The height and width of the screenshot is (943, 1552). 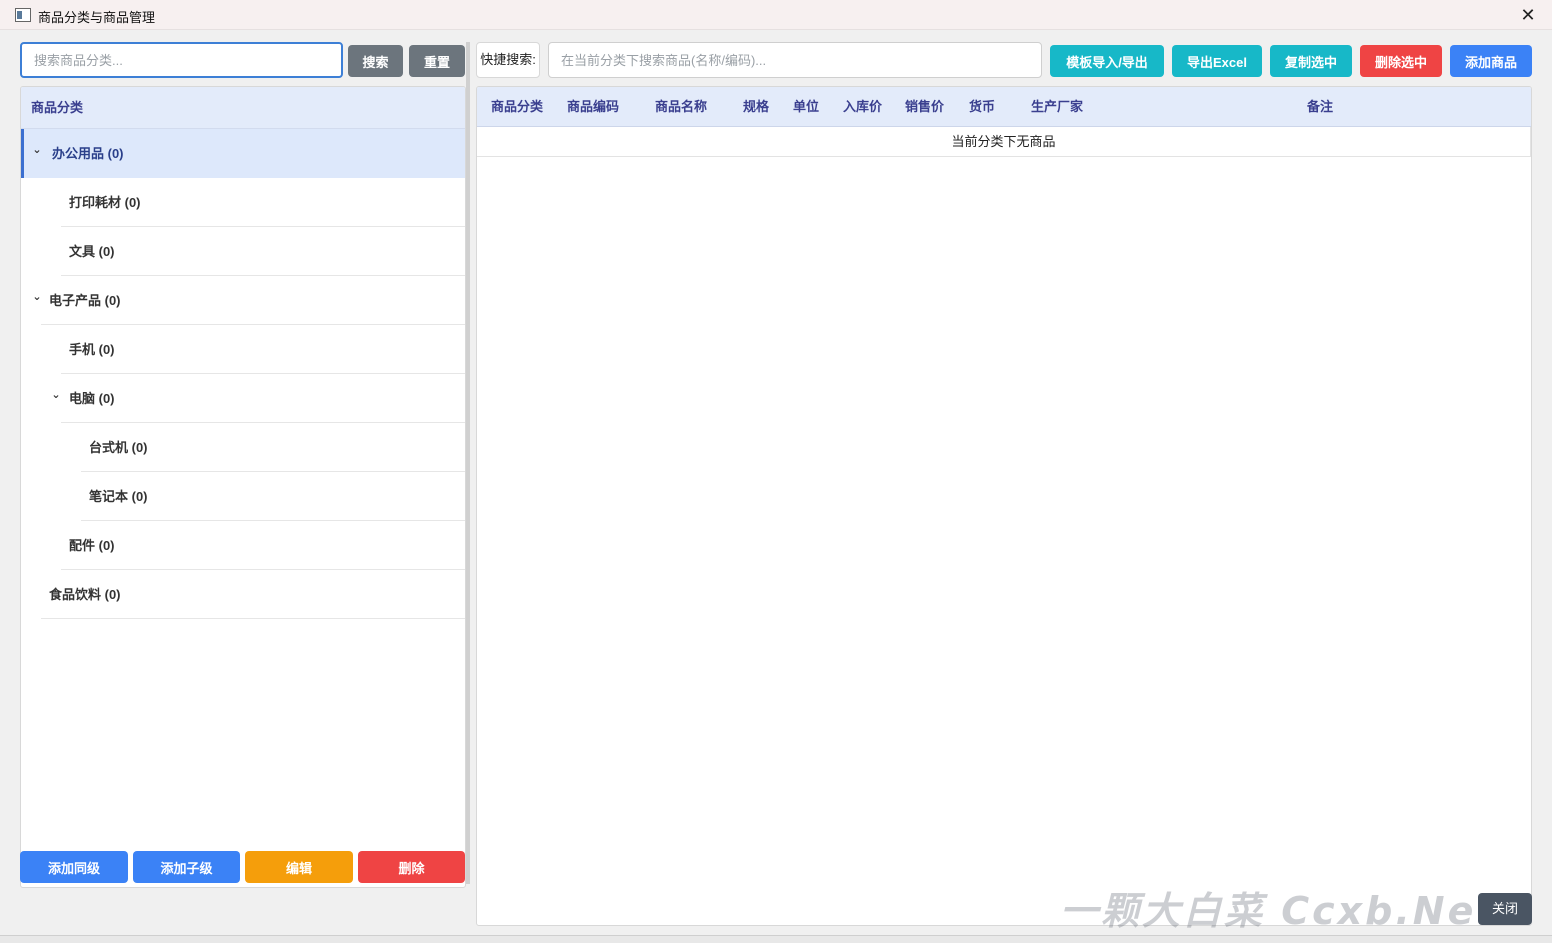 What do you see at coordinates (1320, 107) in the screenshot?
I see `column-header: 备注` at bounding box center [1320, 107].